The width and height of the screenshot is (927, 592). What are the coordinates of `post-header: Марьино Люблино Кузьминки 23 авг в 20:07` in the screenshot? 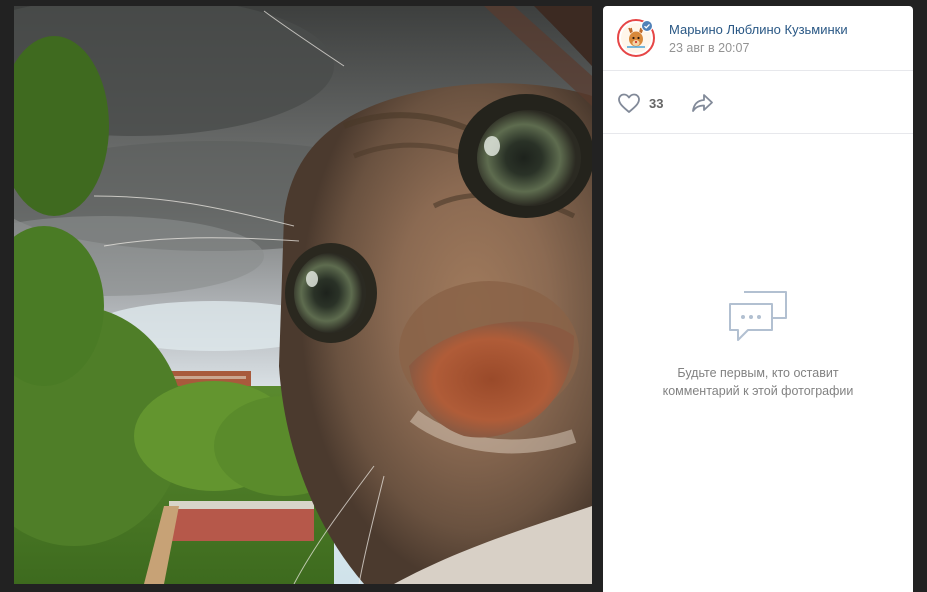 It's located at (758, 38).